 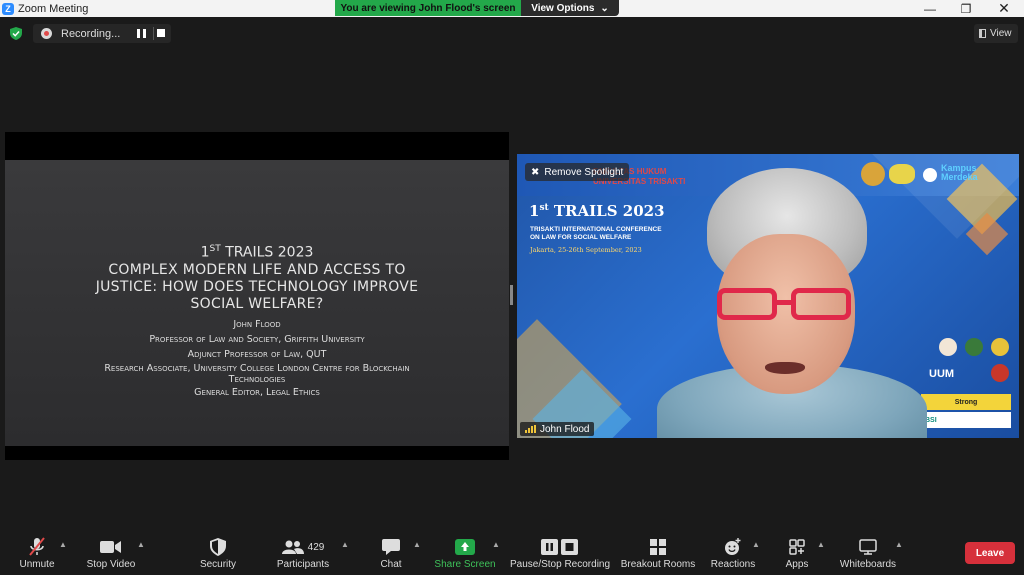 I want to click on slide-title-line-1: COMPLEX MODERN LIFE AND ACCESS TO, so click(x=257, y=269).